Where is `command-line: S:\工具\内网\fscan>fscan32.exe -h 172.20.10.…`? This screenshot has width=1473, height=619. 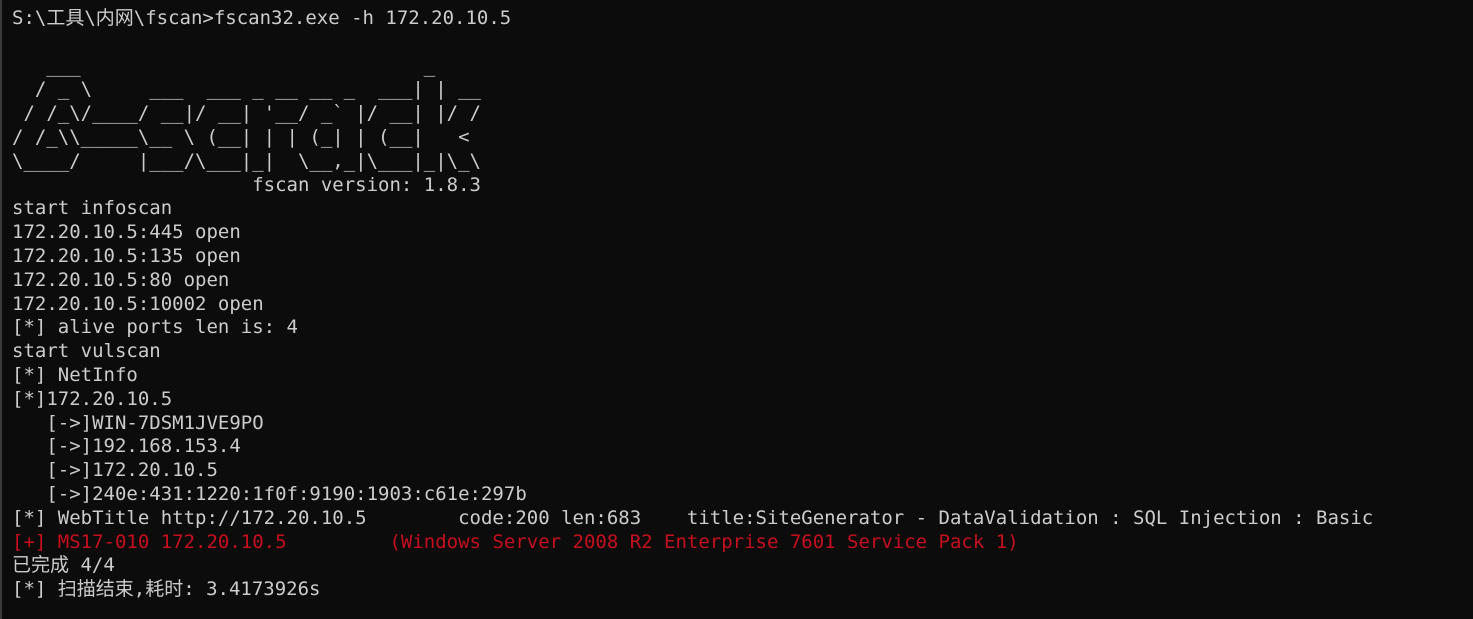 command-line: S:\工具\内网\fscan>fscan32.exe -h 172.20.10.… is located at coordinates (262, 18).